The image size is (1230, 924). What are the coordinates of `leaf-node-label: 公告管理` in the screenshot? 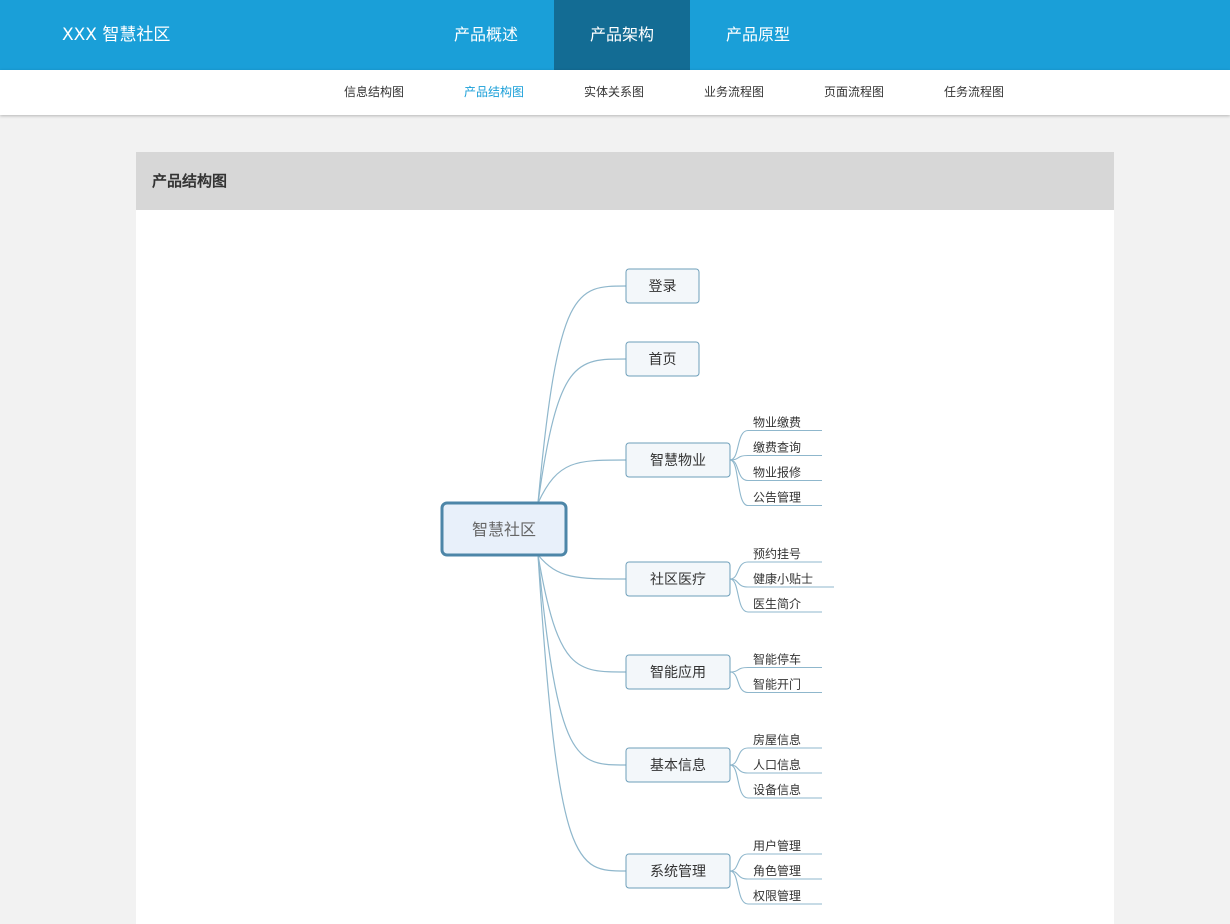 It's located at (777, 497).